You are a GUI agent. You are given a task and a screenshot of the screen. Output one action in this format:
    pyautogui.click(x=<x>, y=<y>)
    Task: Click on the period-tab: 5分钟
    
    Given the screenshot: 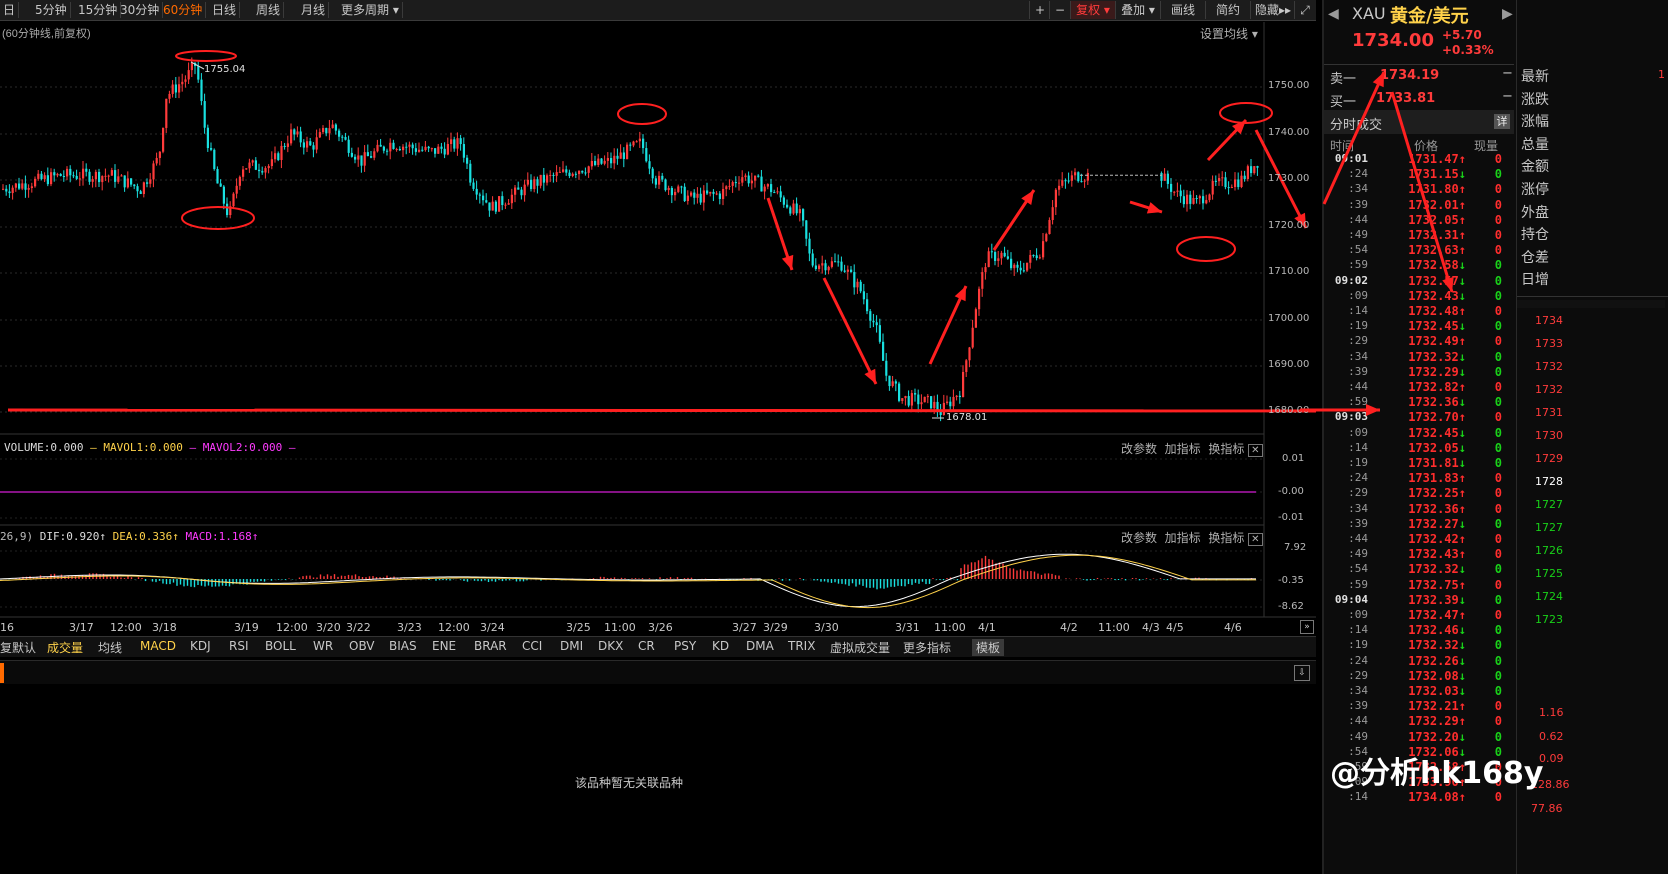 What is the action you would take?
    pyautogui.click(x=51, y=10)
    